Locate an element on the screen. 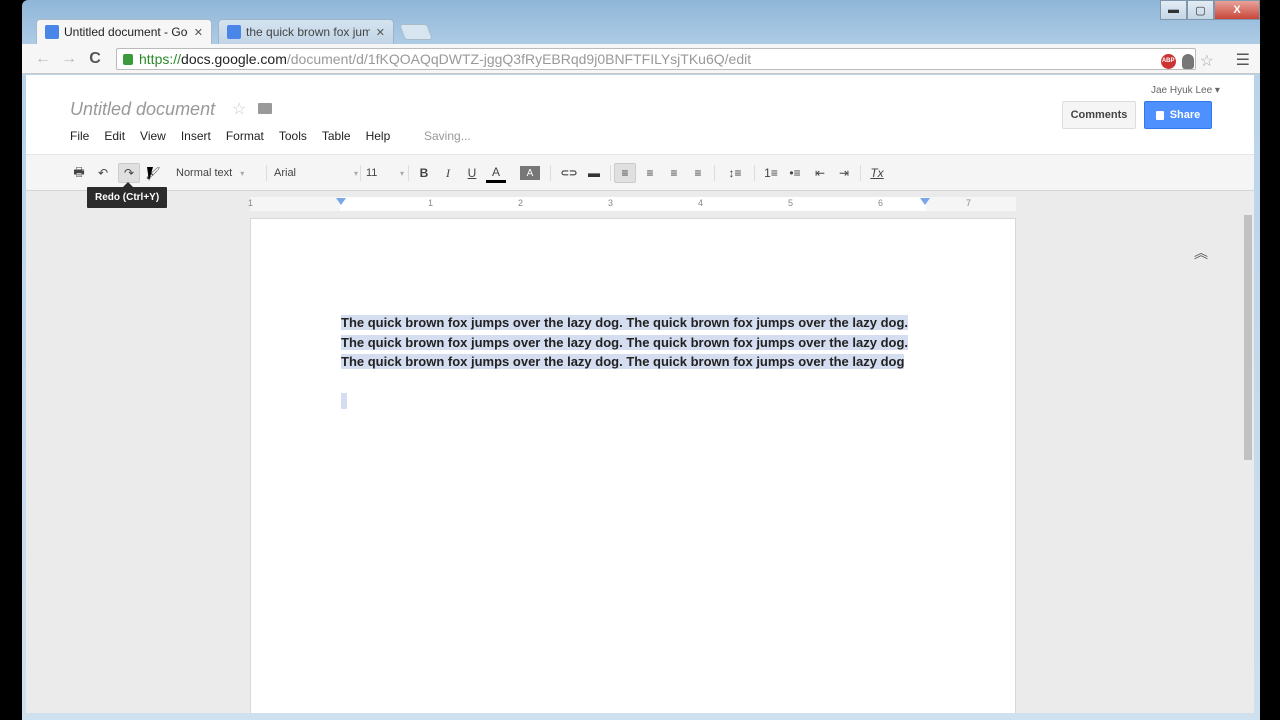 This screenshot has width=1280, height=720. minimize-button: ▬ is located at coordinates (1173, 10).